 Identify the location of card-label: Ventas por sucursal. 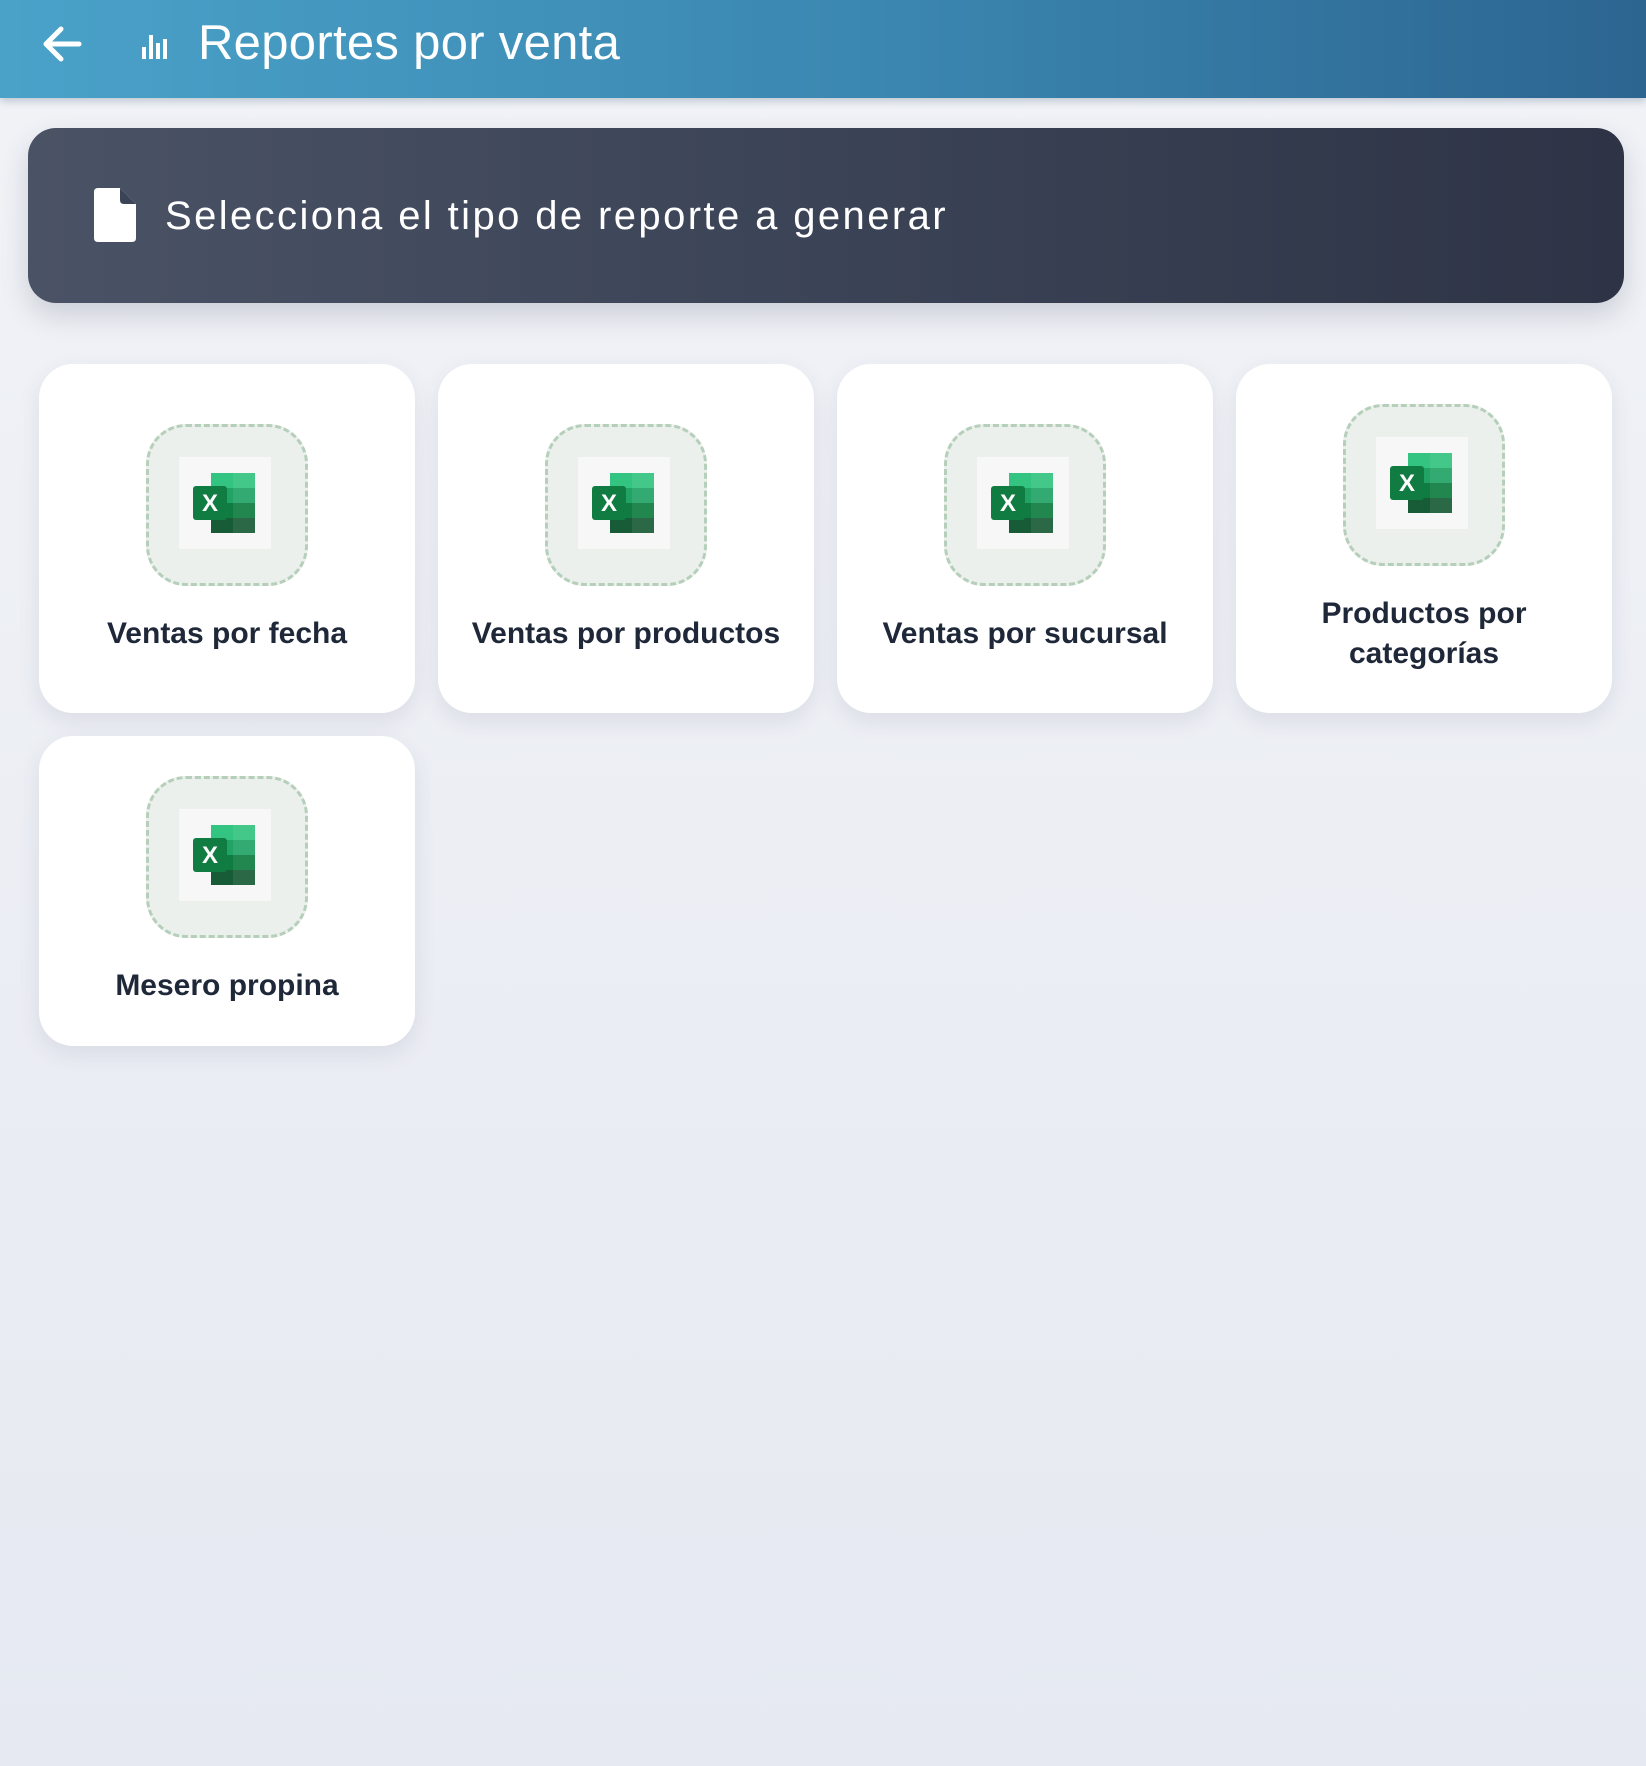
(1025, 633).